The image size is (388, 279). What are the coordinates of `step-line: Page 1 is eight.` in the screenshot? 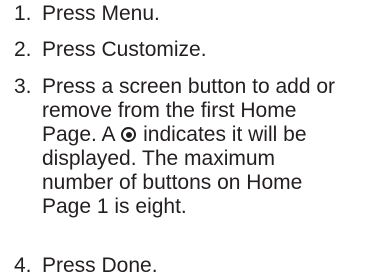 It's located at (114, 206).